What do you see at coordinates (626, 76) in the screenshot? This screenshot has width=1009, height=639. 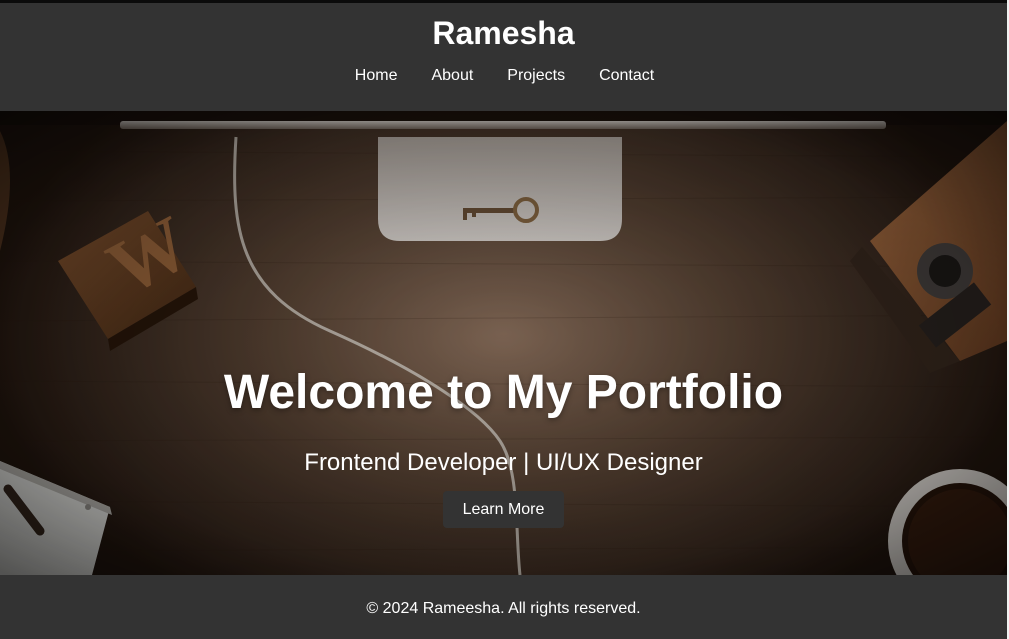 I see `nav-link-contact: Contact` at bounding box center [626, 76].